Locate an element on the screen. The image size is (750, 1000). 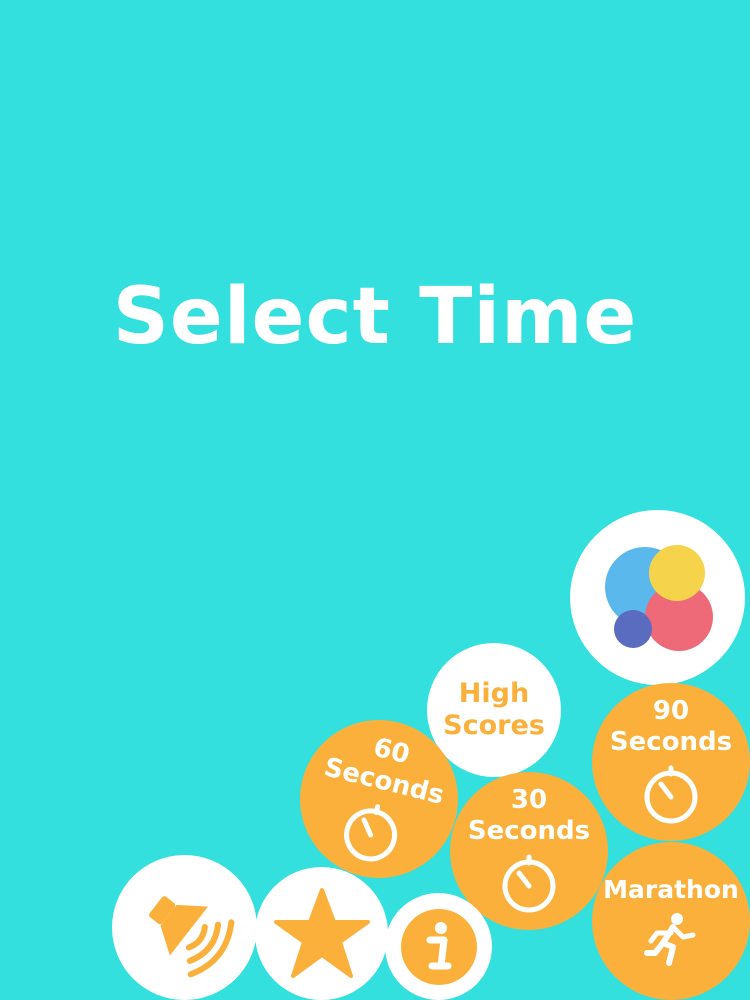
thirty-seconds-number: 30 is located at coordinates (529, 799).